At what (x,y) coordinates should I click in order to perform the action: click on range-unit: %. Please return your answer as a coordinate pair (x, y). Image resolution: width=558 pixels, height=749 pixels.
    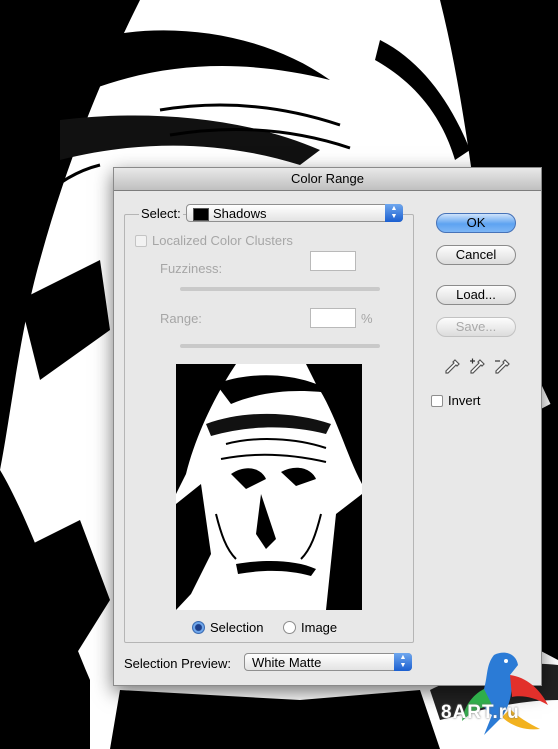
    Looking at the image, I should click on (367, 318).